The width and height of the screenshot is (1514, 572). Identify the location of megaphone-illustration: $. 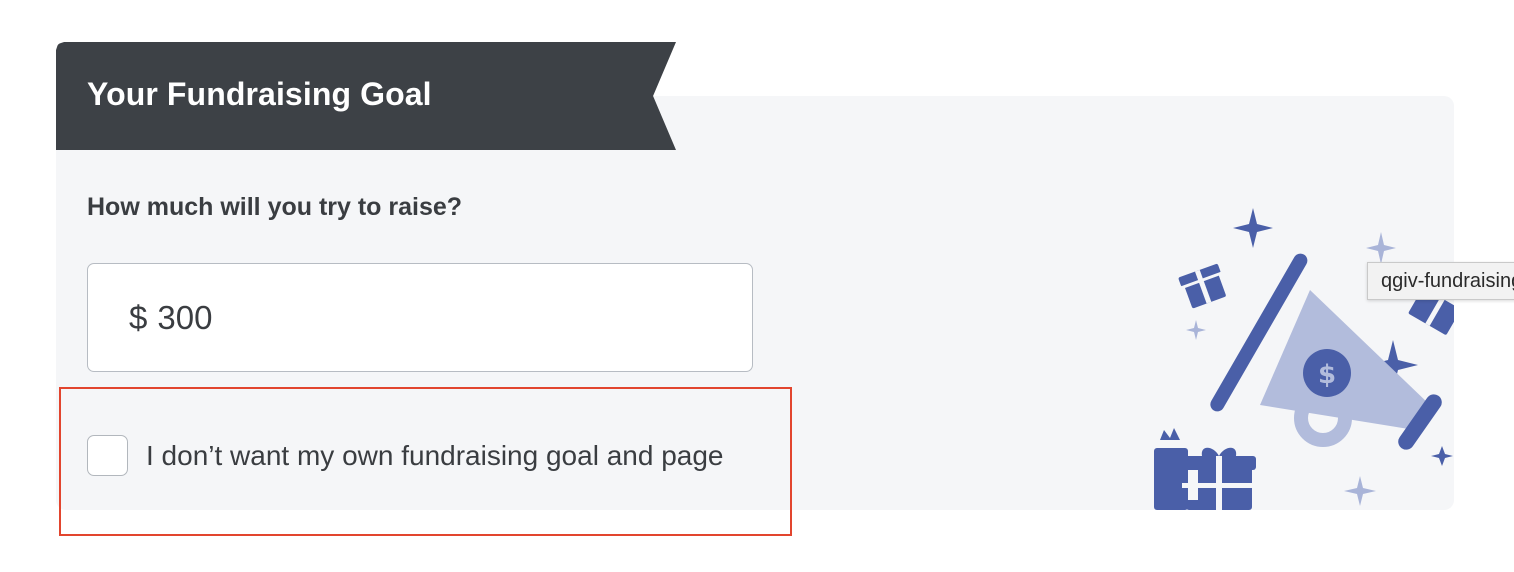
(1297, 355).